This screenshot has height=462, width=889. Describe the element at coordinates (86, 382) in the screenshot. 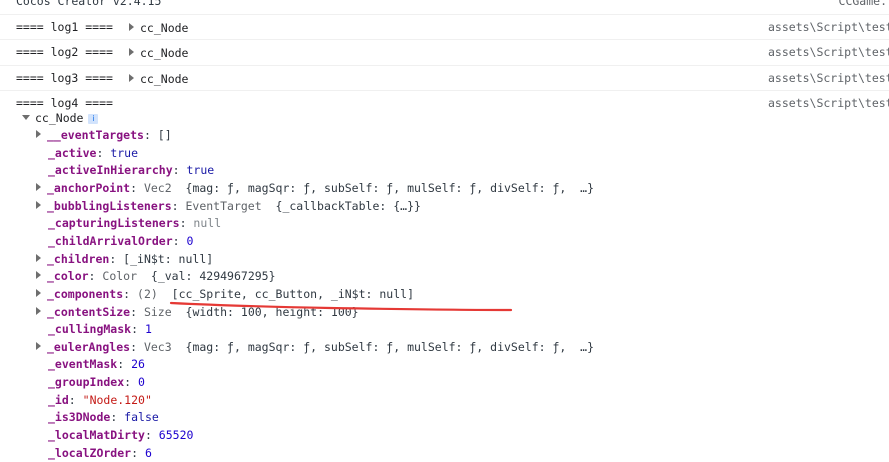

I see `property-key: _groupIndex` at that location.